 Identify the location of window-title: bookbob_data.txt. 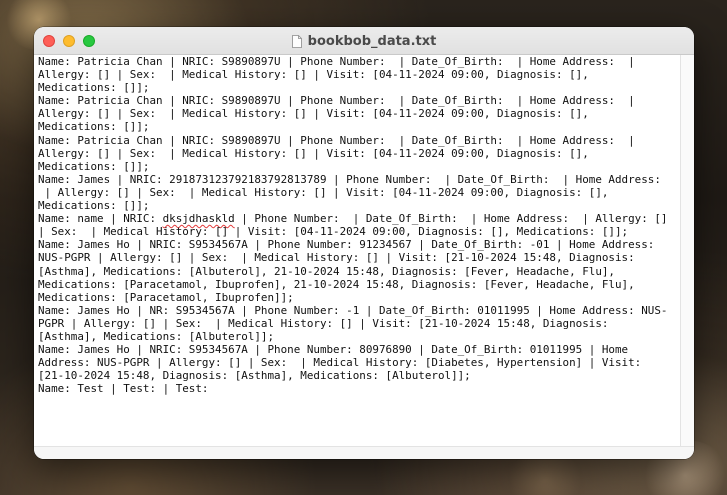
(372, 41).